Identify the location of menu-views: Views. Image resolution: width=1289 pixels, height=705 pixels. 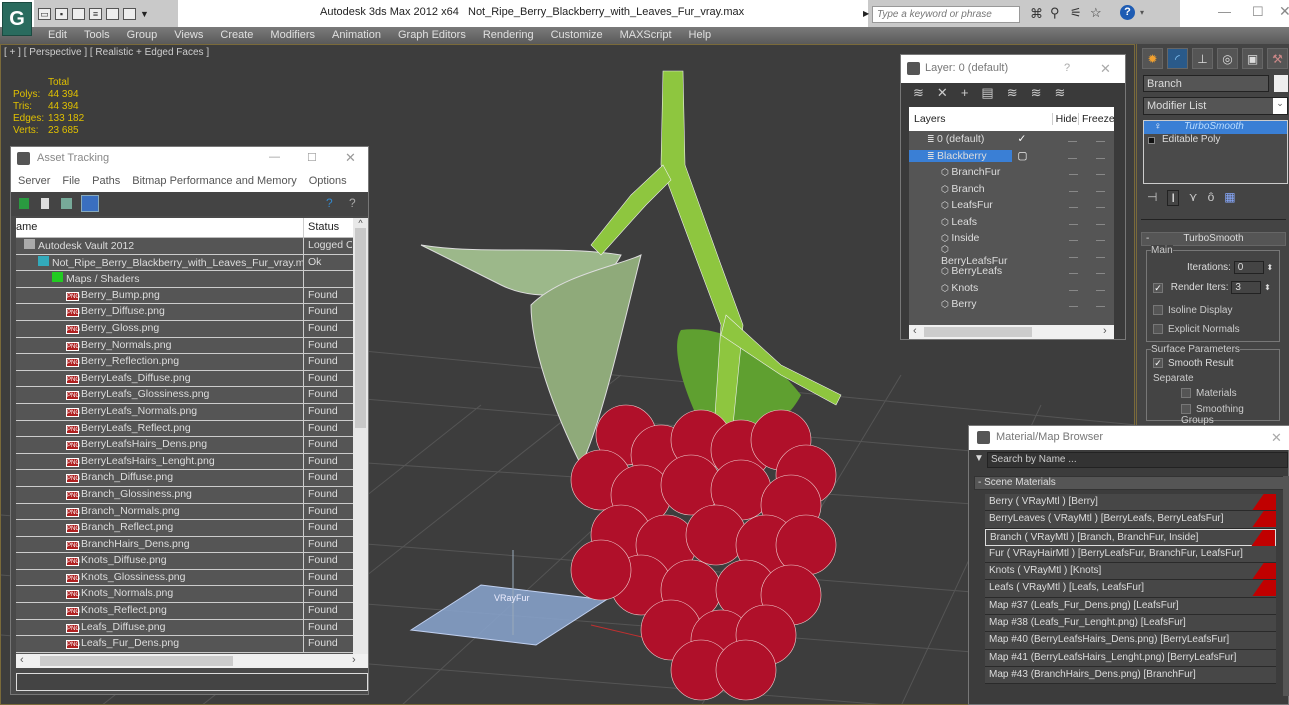
(188, 35).